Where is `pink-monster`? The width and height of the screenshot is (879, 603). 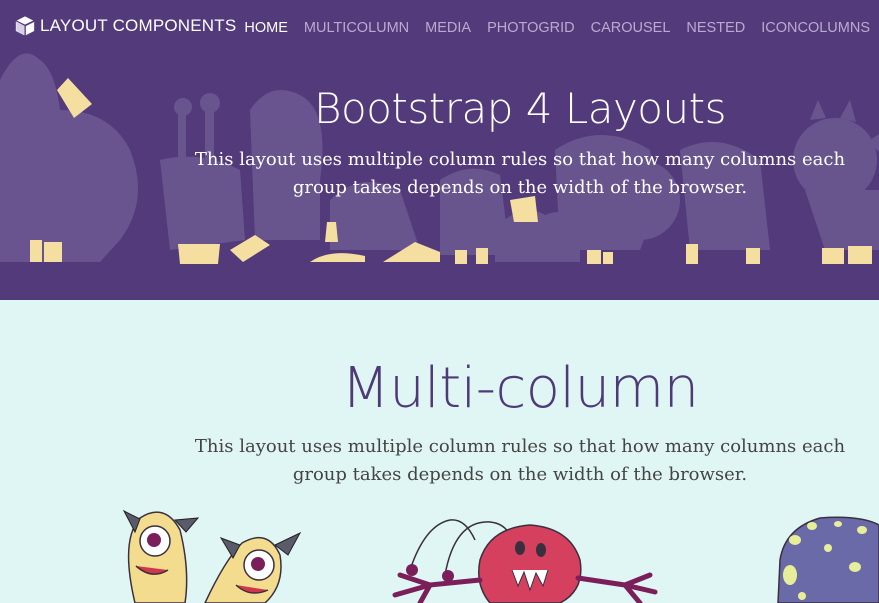
pink-monster is located at coordinates (525, 561).